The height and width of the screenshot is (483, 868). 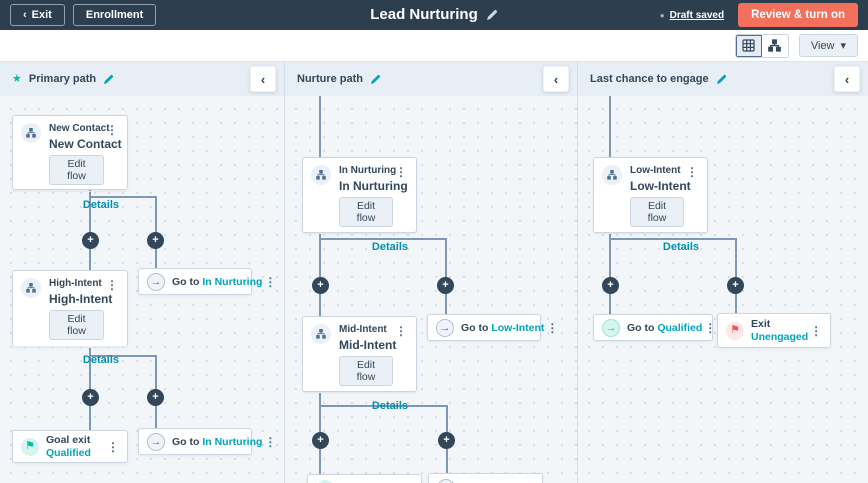 I want to click on goal-exit-text: Goal exit Qualified, so click(x=68, y=446).